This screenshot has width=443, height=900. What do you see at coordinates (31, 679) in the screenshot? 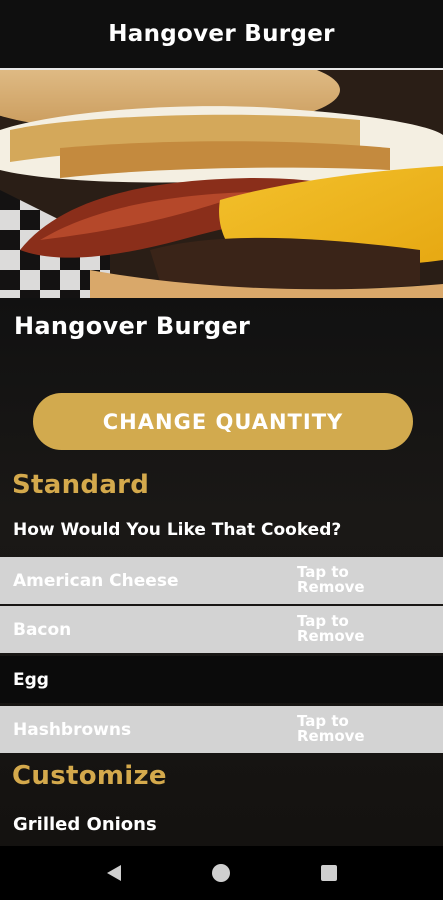
I see `ingredient-label: Egg` at bounding box center [31, 679].